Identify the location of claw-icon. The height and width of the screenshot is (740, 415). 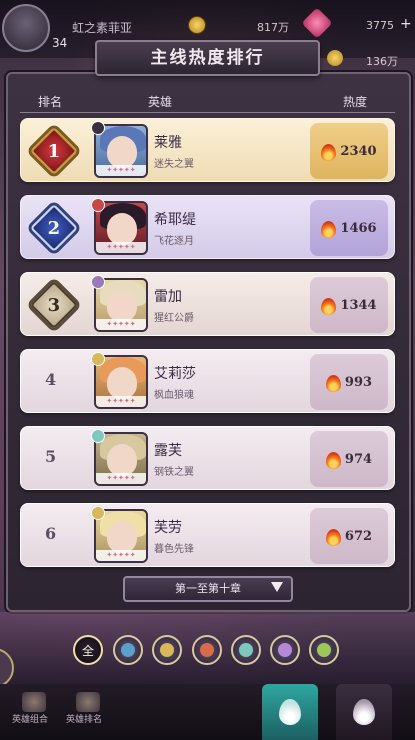
(246, 650).